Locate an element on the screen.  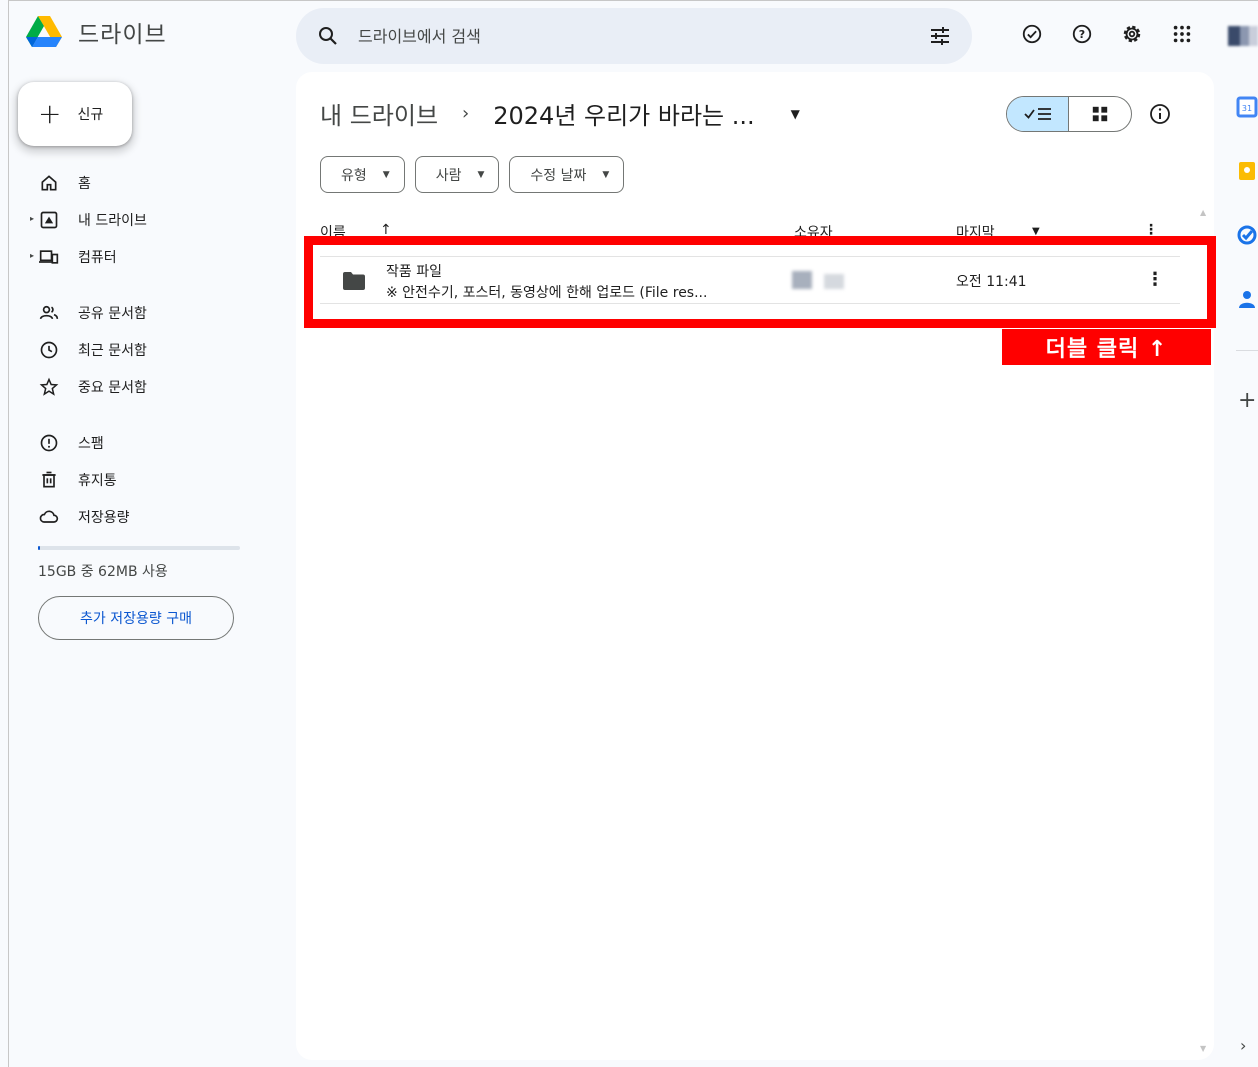
filter-type-chip: 유형 ▼ is located at coordinates (362, 174).